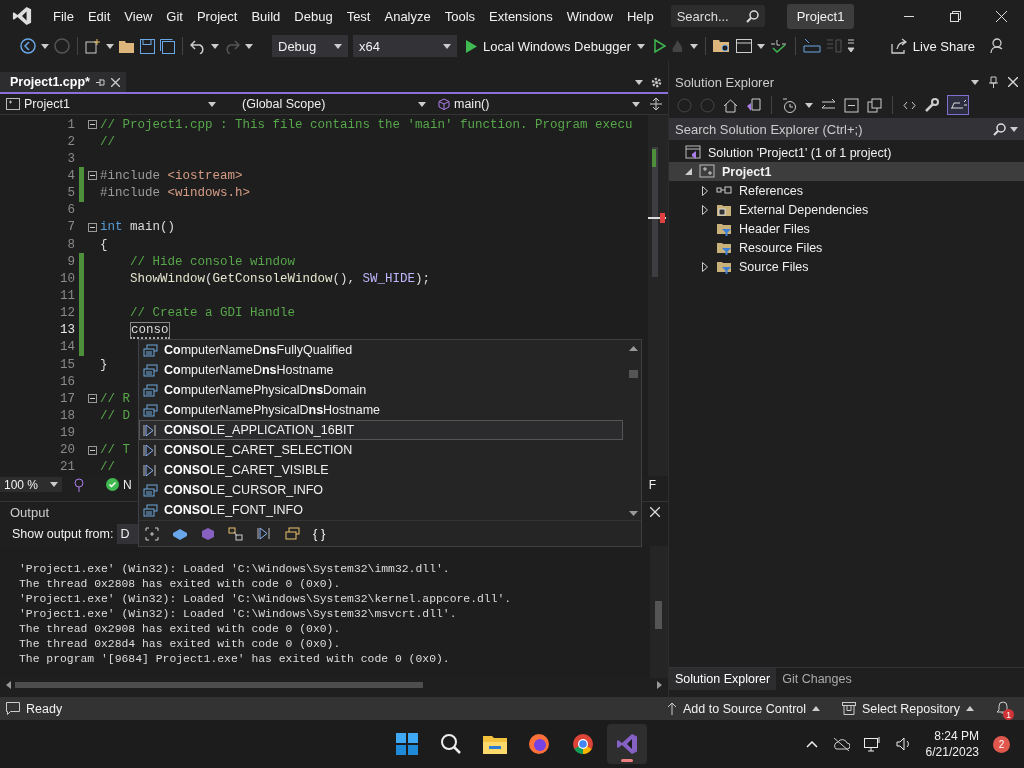 The image size is (1024, 768). I want to click on firefox-icon, so click(539, 744).